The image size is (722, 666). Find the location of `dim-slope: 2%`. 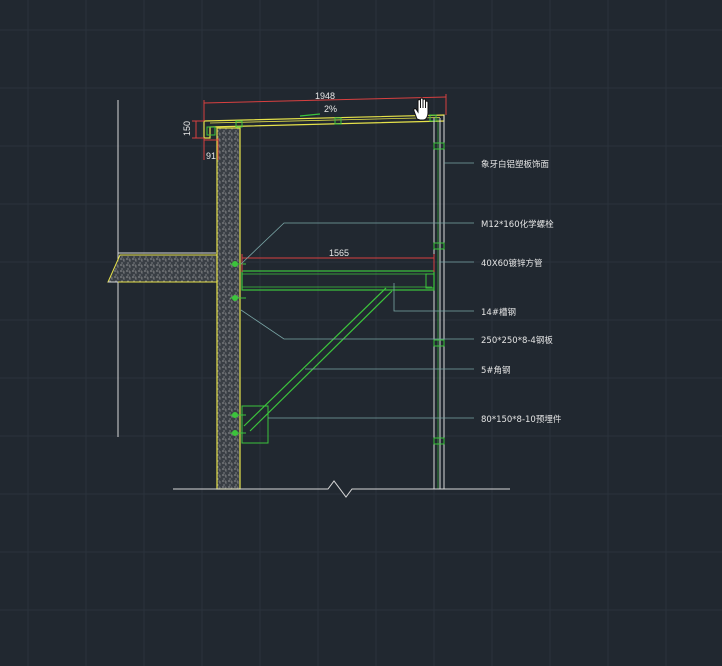

dim-slope: 2% is located at coordinates (330, 109).